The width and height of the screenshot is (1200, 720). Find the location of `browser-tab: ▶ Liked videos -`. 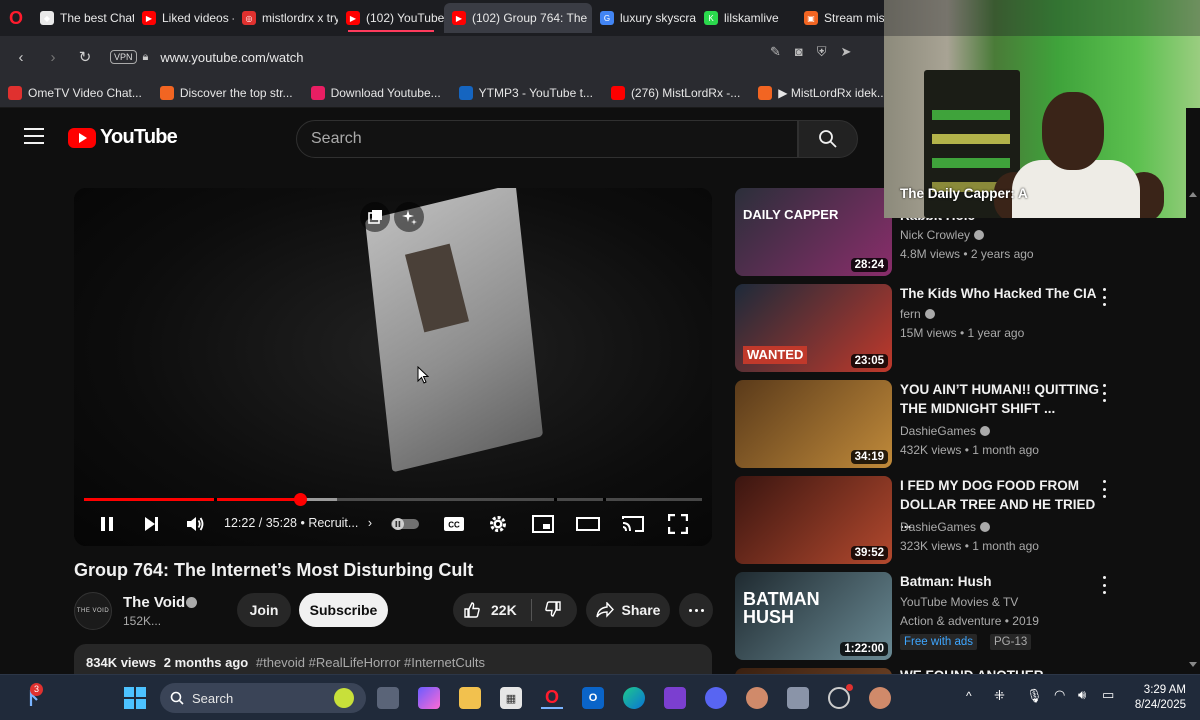

browser-tab: ▶ Liked videos - is located at coordinates (184, 18).